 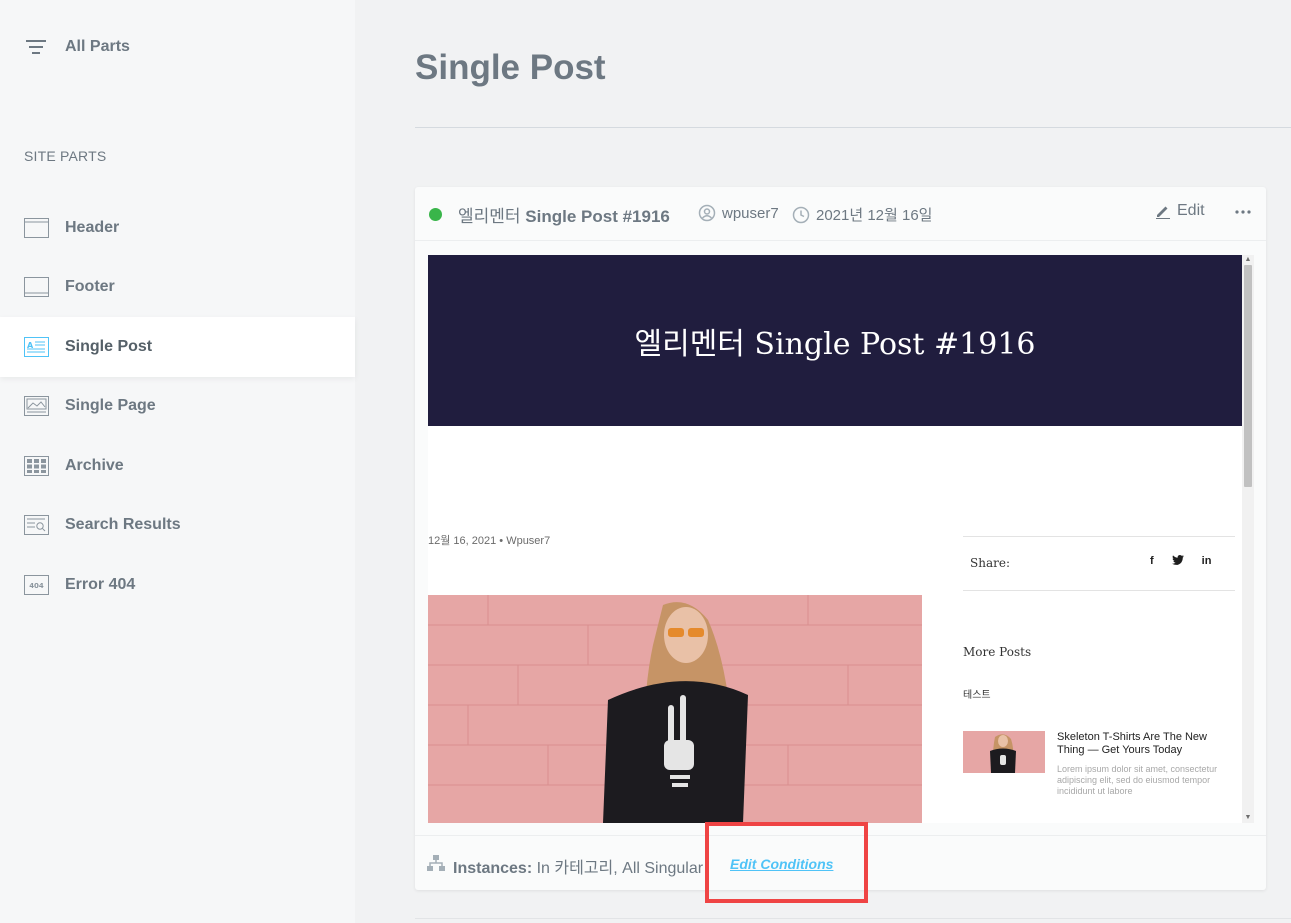 What do you see at coordinates (109, 346) in the screenshot?
I see `sidebar-item-label: Single Post` at bounding box center [109, 346].